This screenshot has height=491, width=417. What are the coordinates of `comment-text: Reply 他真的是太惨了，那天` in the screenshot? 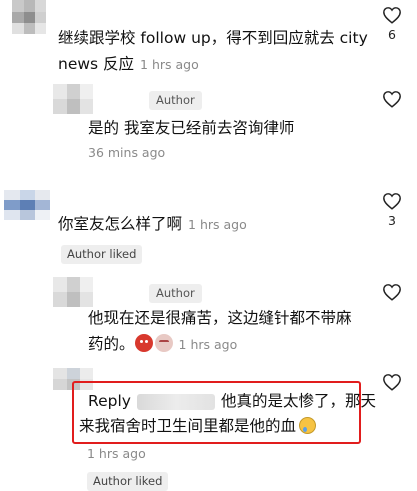 It's located at (232, 401).